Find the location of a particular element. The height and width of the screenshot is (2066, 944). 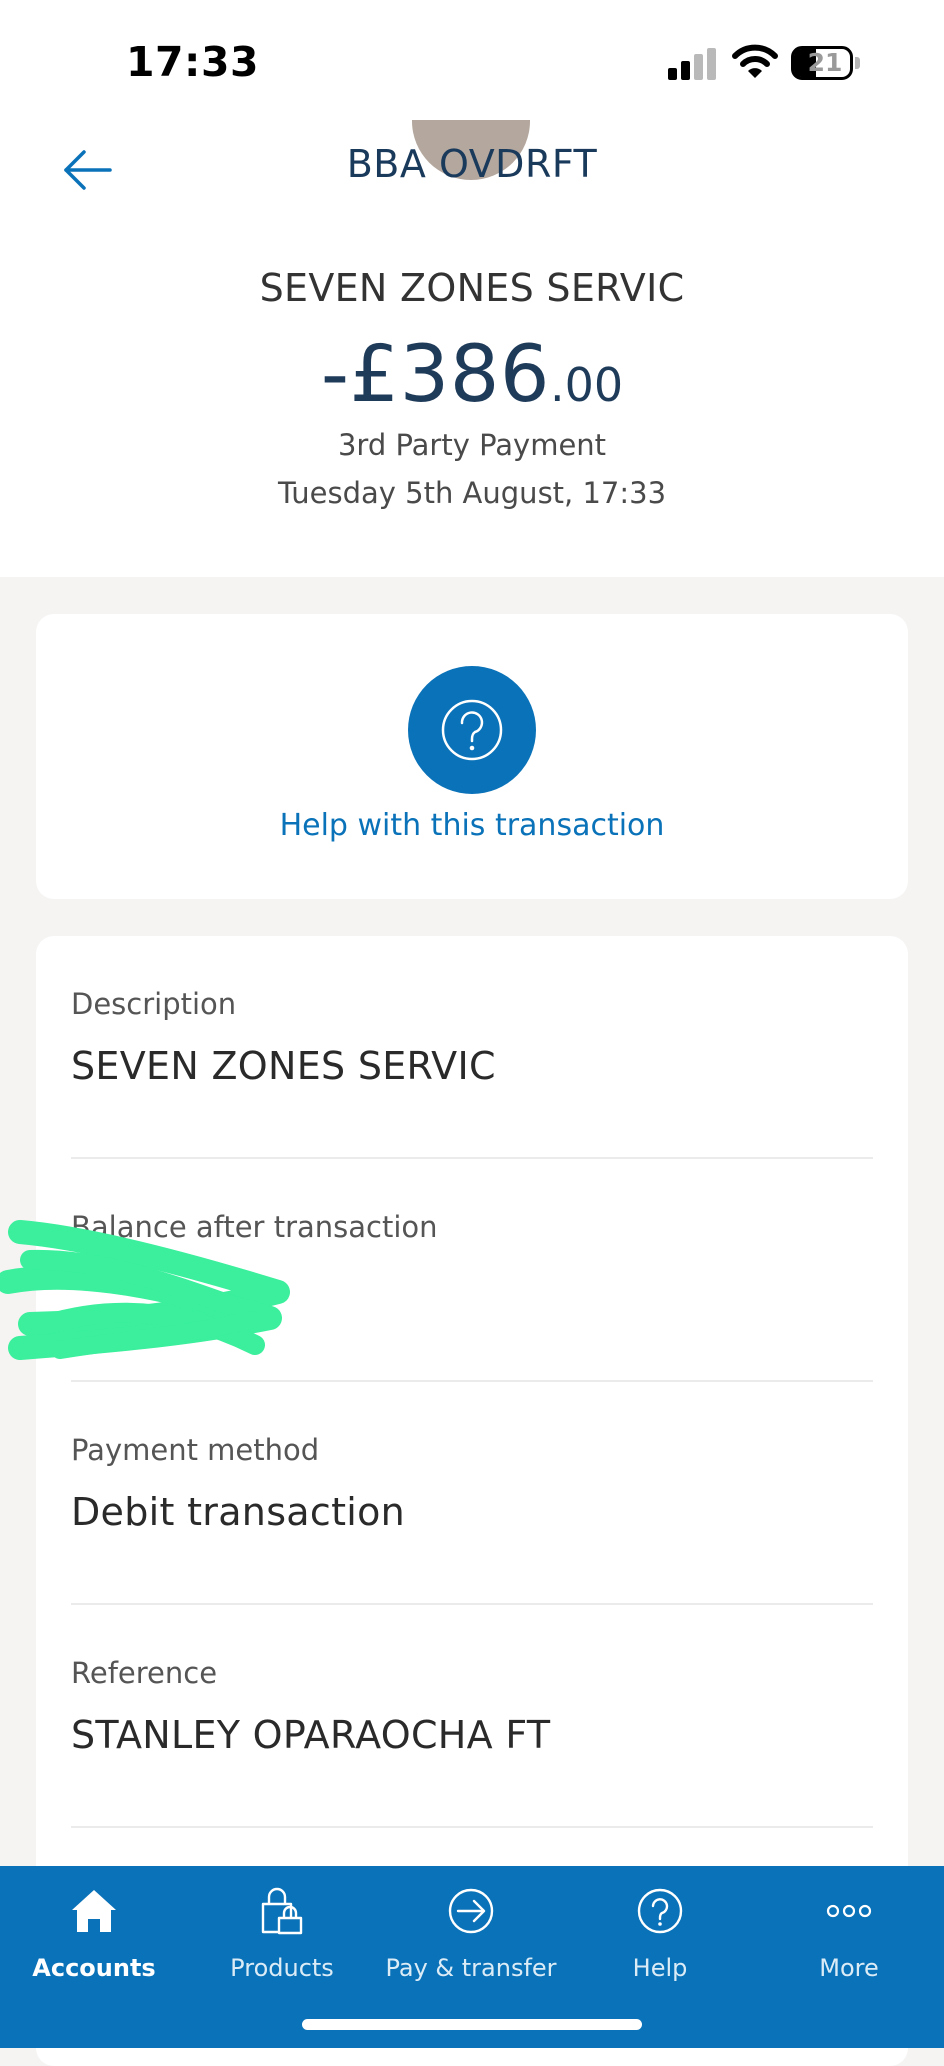

battery-icon: 21 is located at coordinates (826, 63).